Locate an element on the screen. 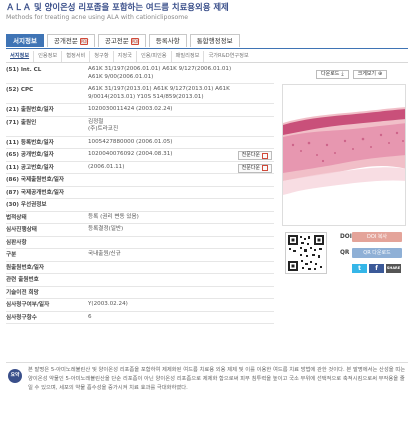 This screenshot has width=412, height=428. subtab-rnd: 국가R&D연구정보 is located at coordinates (228, 56).